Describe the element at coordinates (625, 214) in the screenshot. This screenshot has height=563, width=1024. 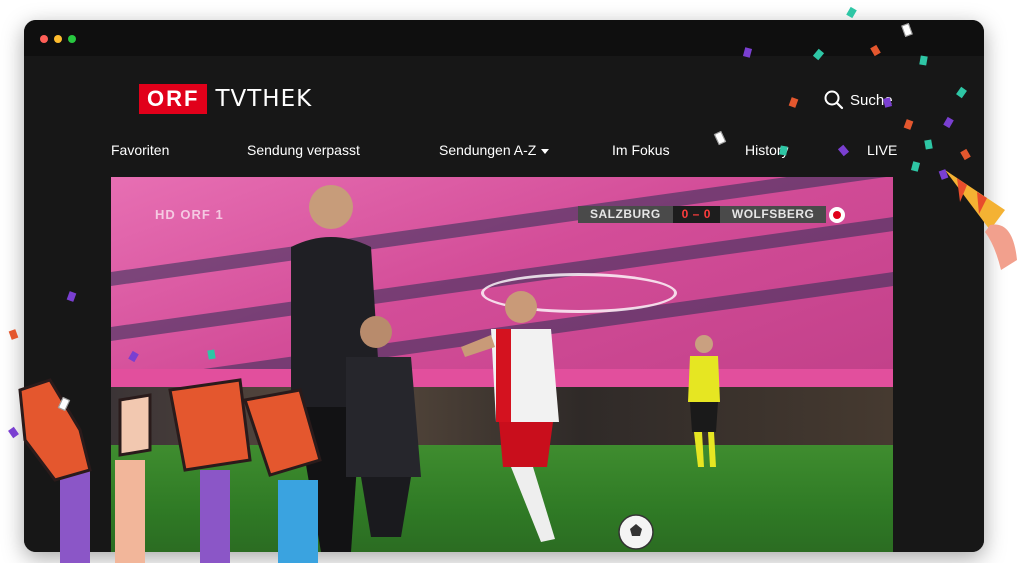
I see `home-team: SALZBURG` at that location.